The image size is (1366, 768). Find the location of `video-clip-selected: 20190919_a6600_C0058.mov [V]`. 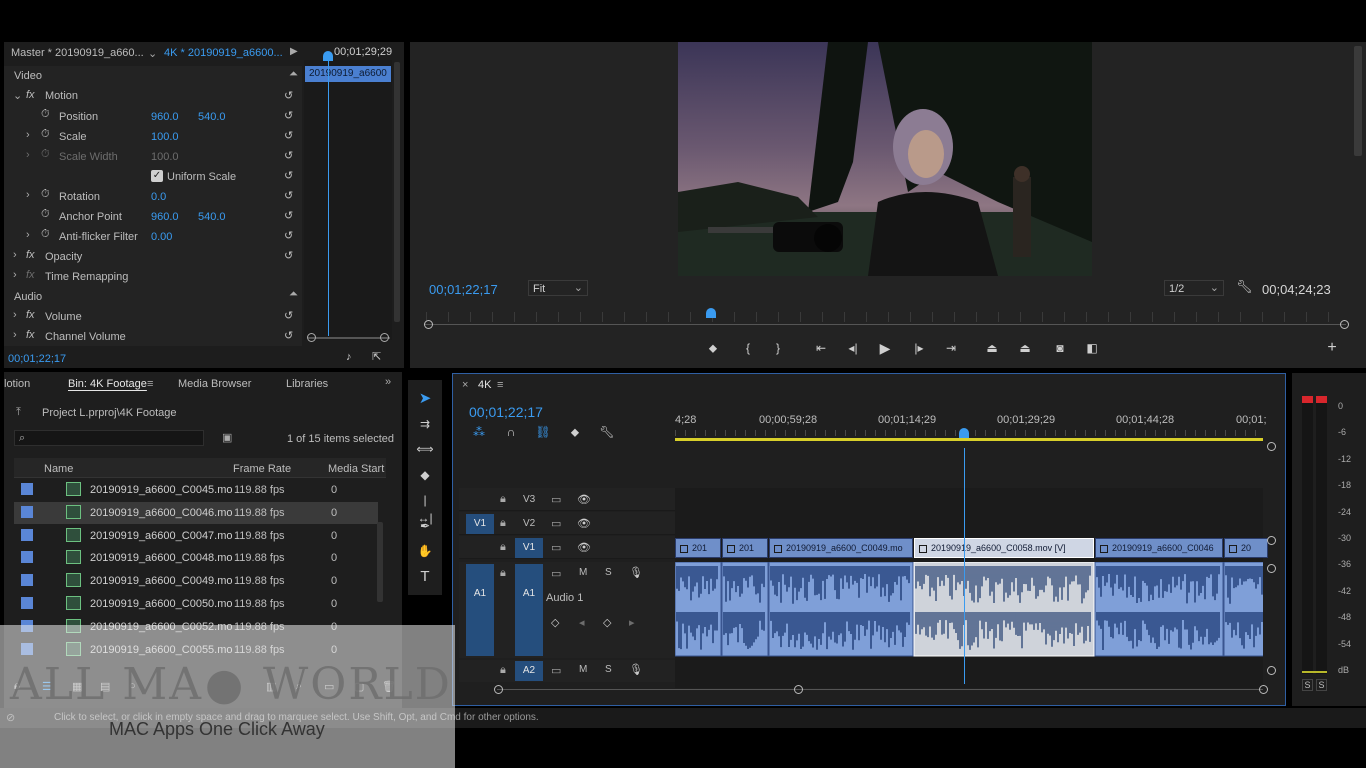

video-clip-selected: 20190919_a6600_C0058.mov [V] is located at coordinates (1004, 548).